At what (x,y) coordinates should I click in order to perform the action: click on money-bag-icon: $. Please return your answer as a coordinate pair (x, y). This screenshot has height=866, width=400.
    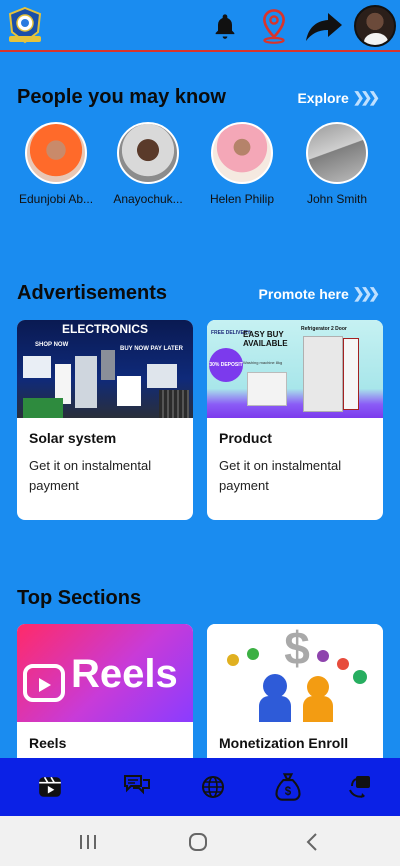
    Looking at the image, I should click on (288, 787).